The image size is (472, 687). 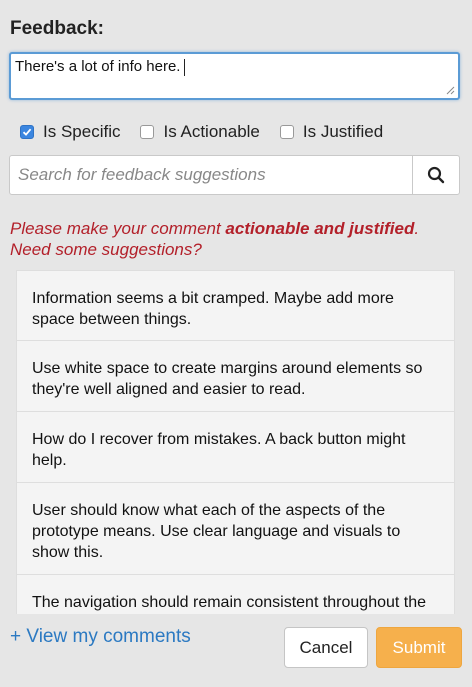 I want to click on checkbox-is-actionable: Is Actionable, so click(x=200, y=132).